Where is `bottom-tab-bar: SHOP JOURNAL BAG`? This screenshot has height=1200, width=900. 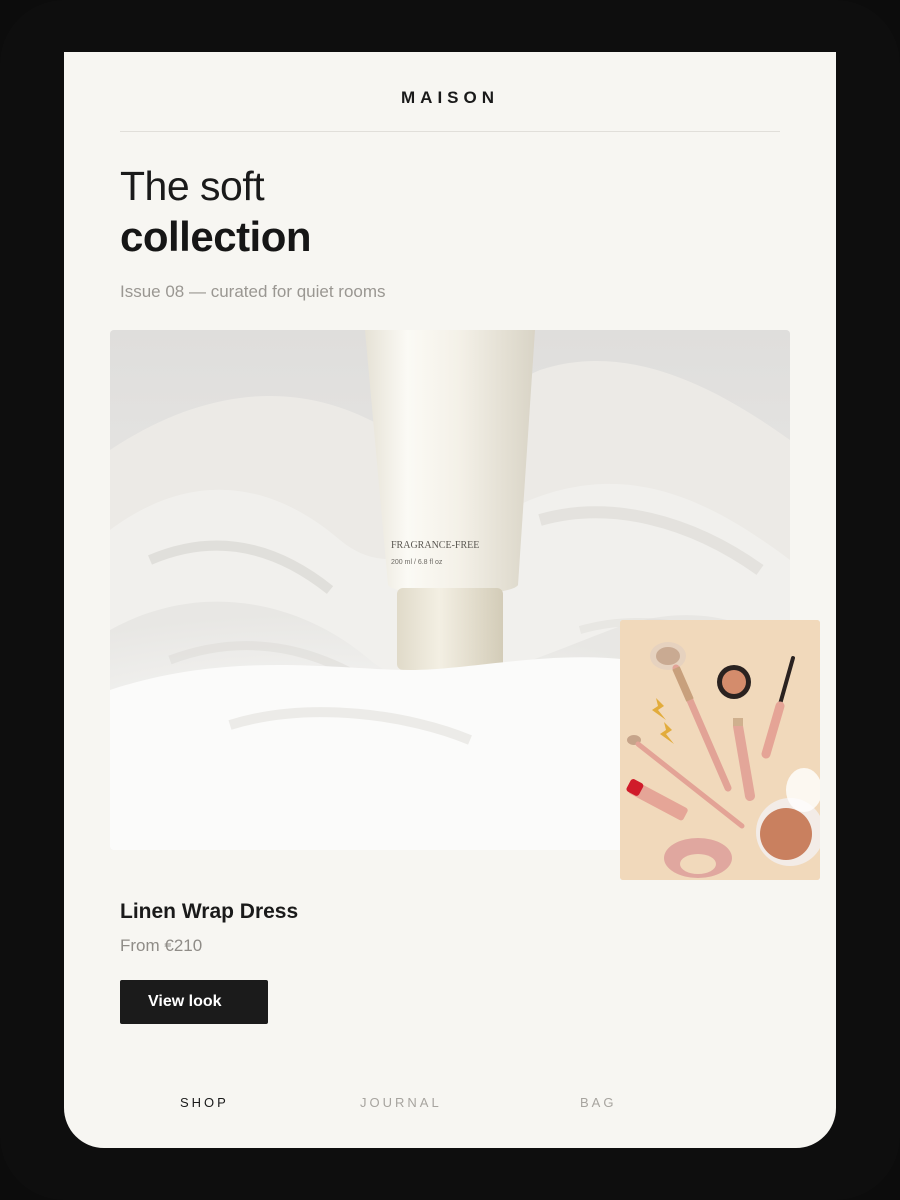
bottom-tab-bar: SHOP JOURNAL BAG is located at coordinates (450, 1105).